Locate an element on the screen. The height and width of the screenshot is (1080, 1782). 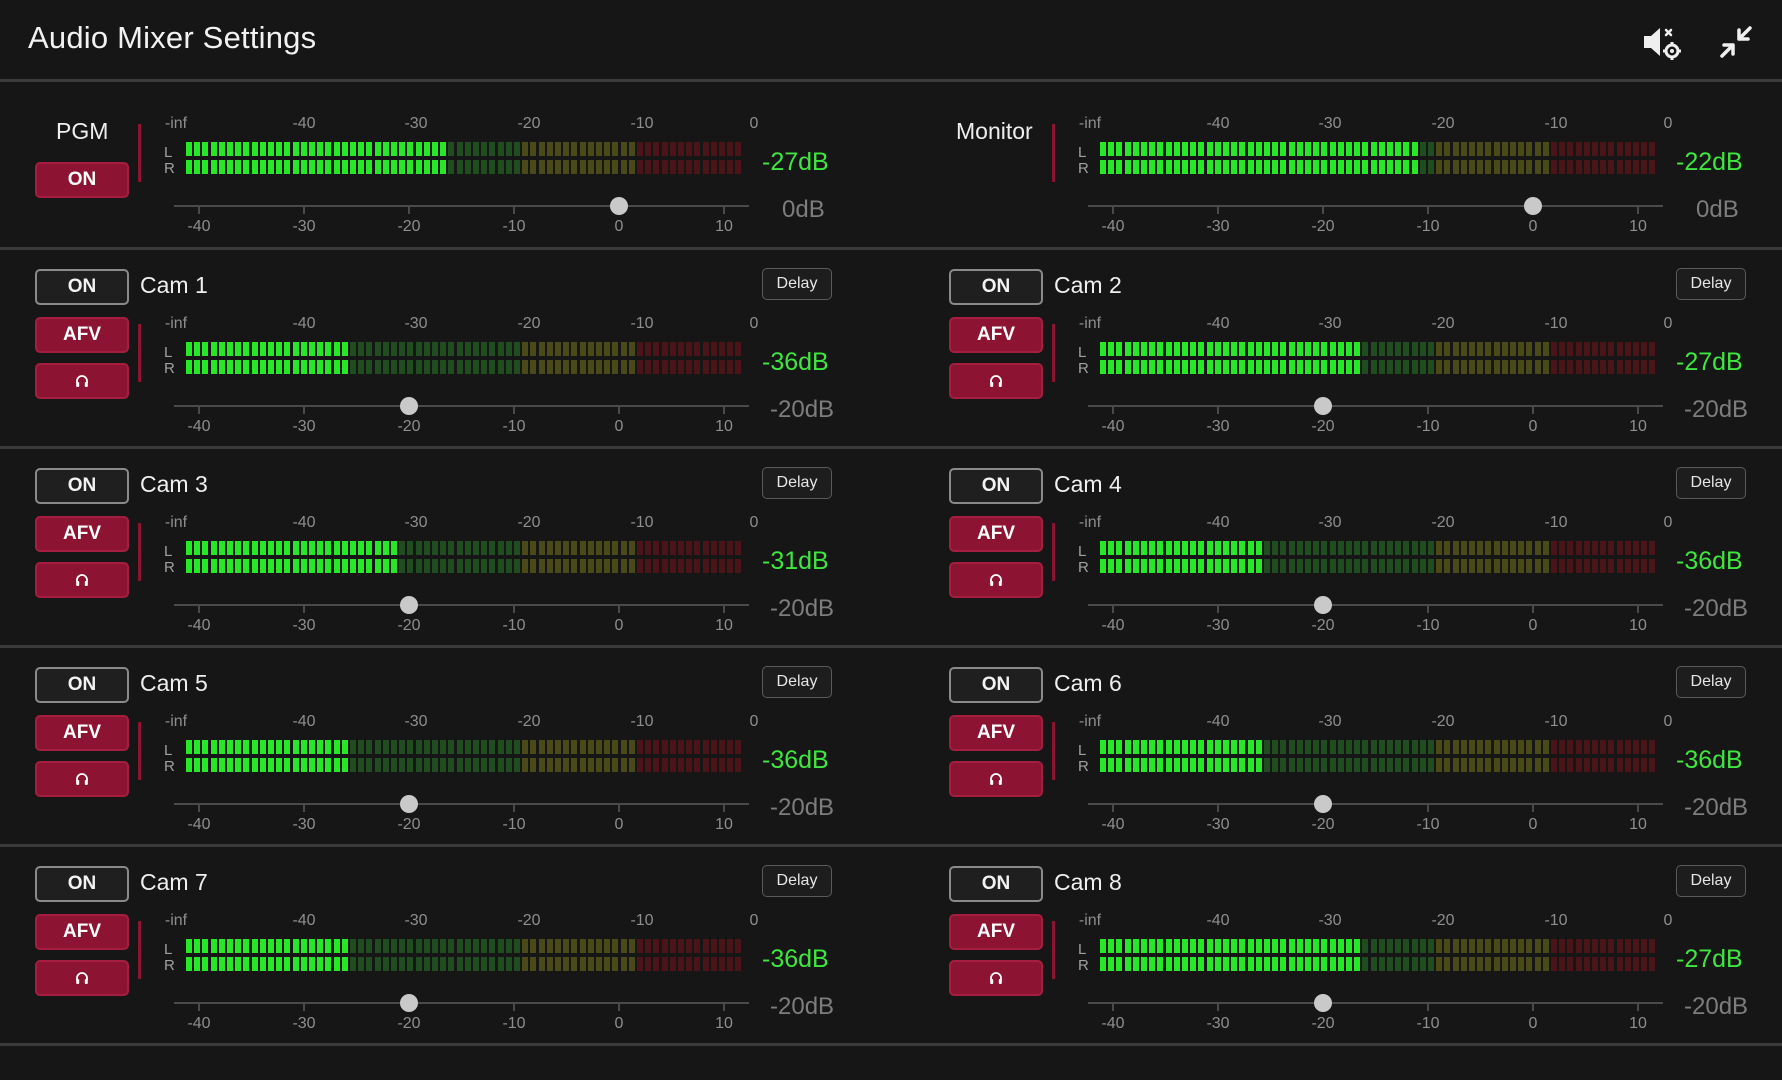
level-meter is located at coordinates (1381, 757).